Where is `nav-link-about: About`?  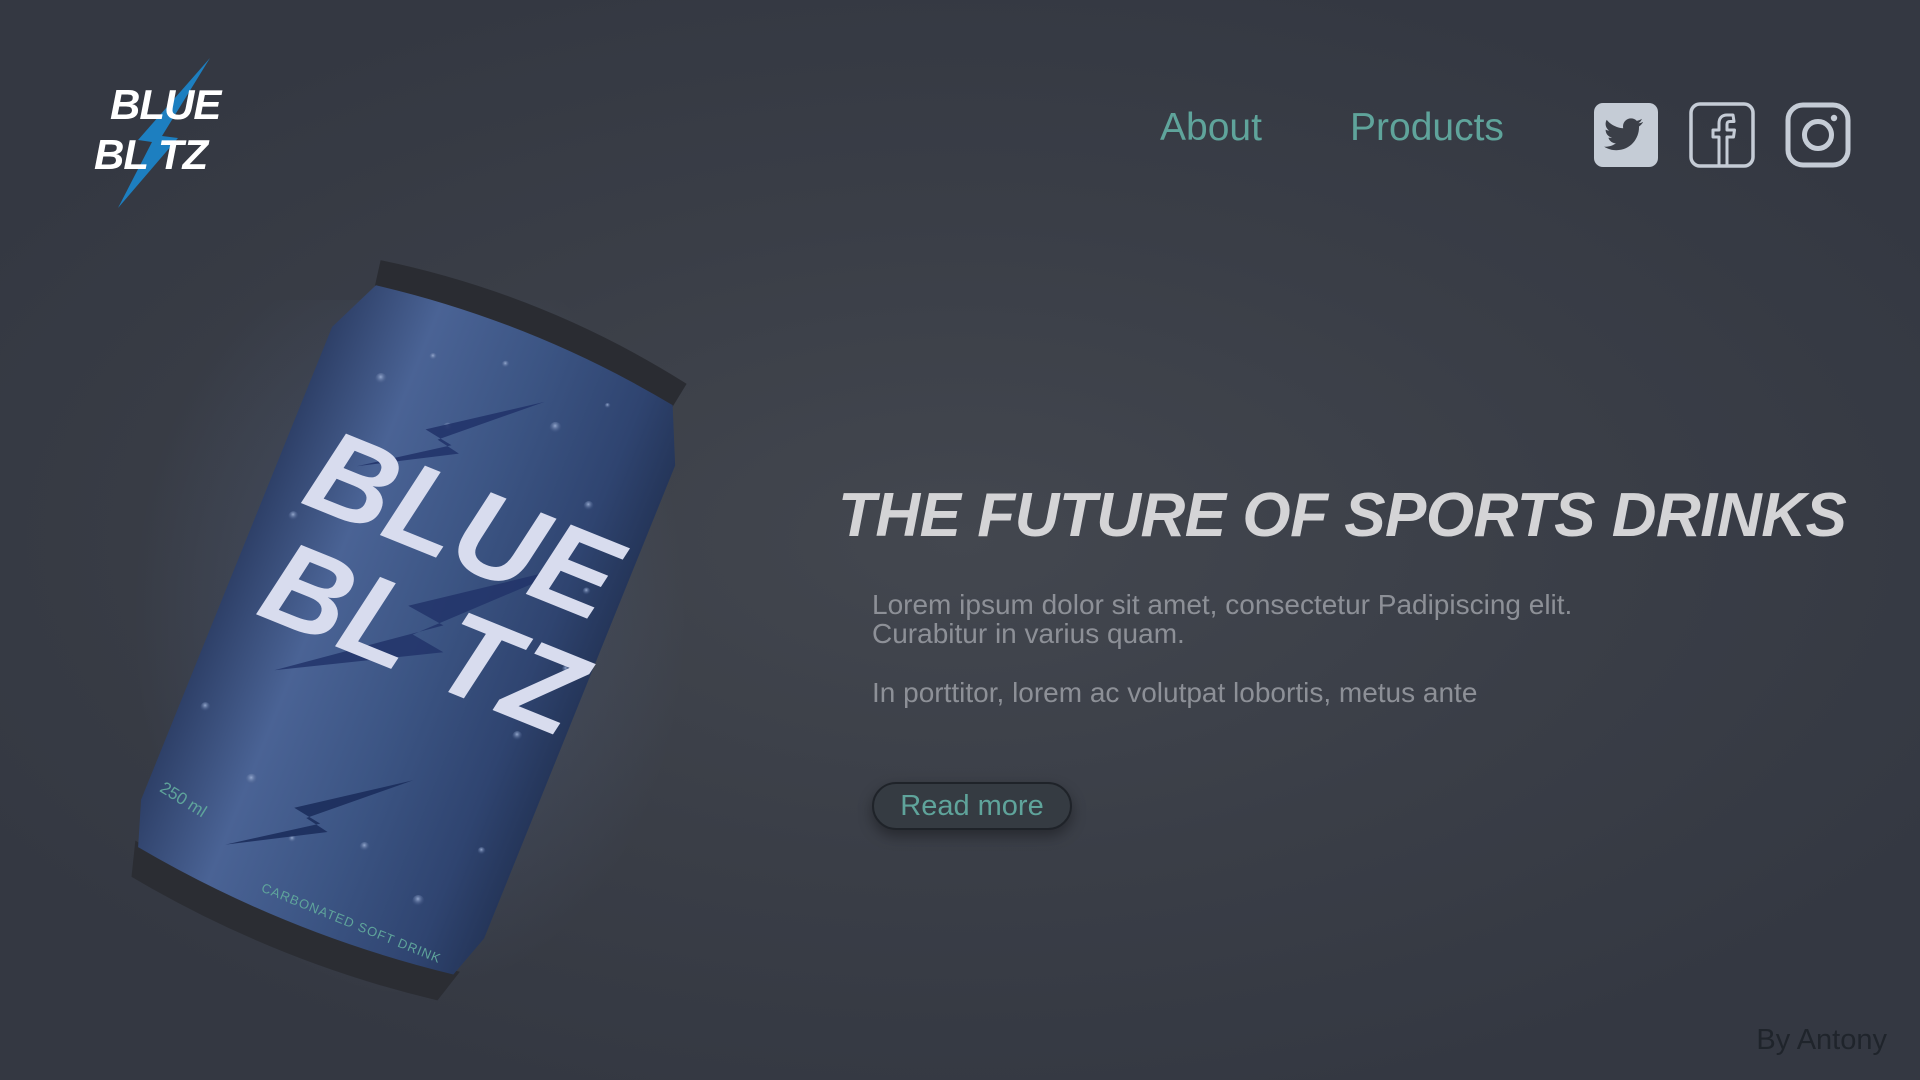
nav-link-about: About is located at coordinates (1211, 128).